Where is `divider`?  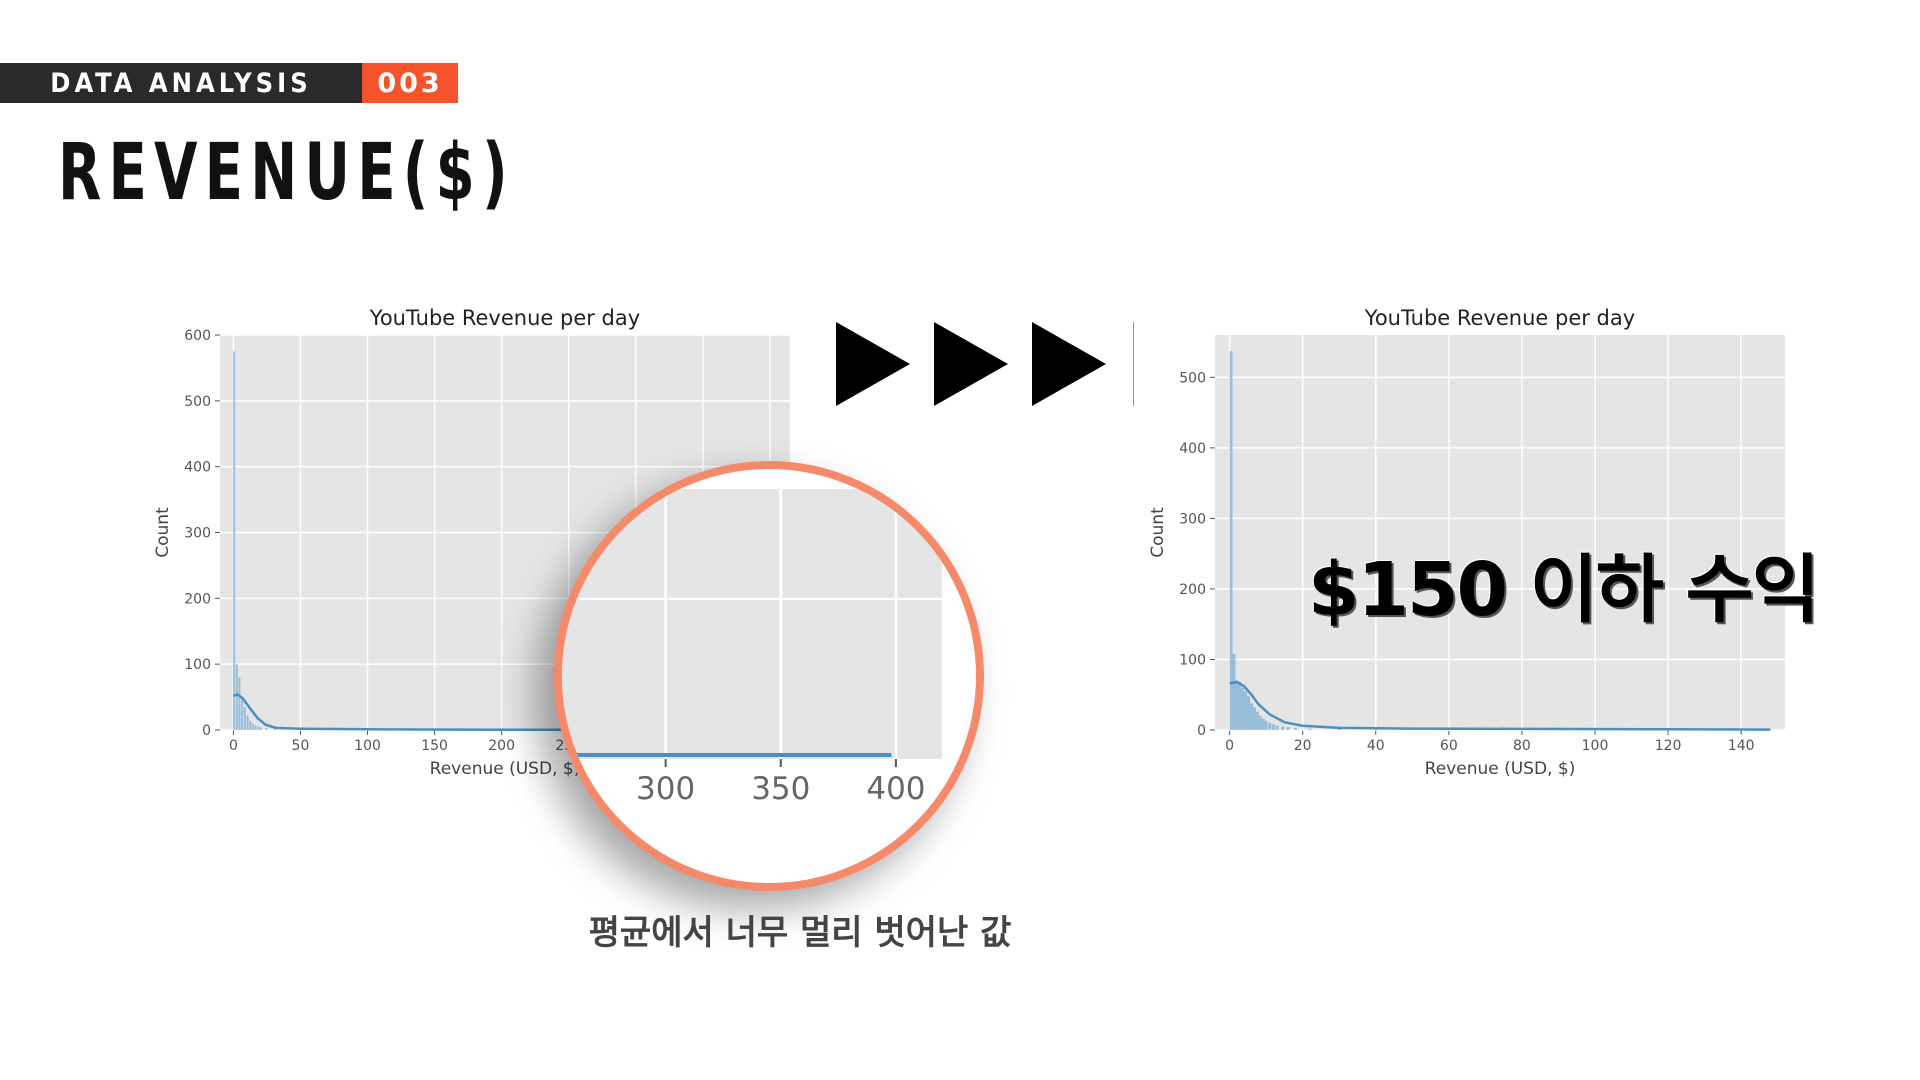
divider is located at coordinates (1133, 364).